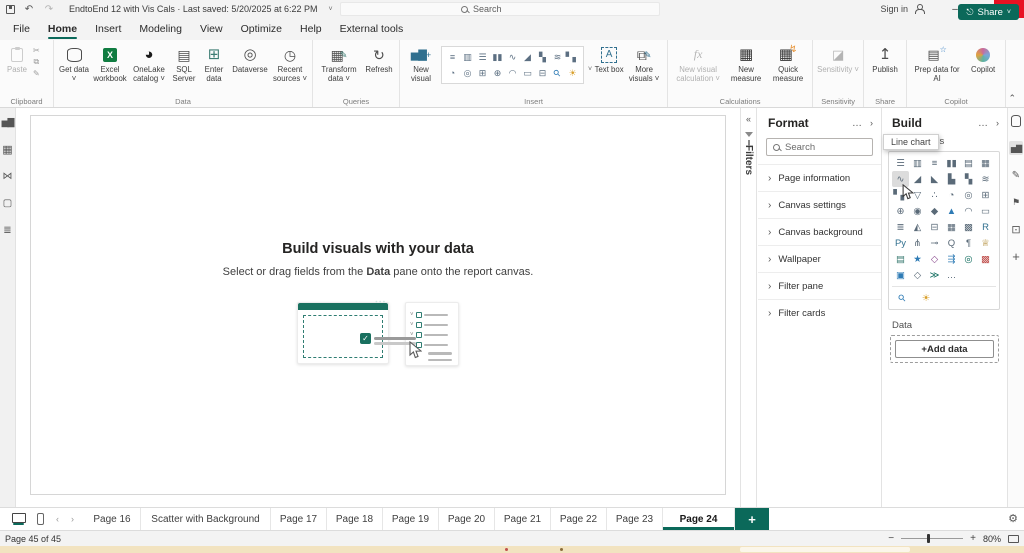 Image resolution: width=1024 pixels, height=553 pixels. I want to click on menu-external-tools: External tools, so click(372, 29).